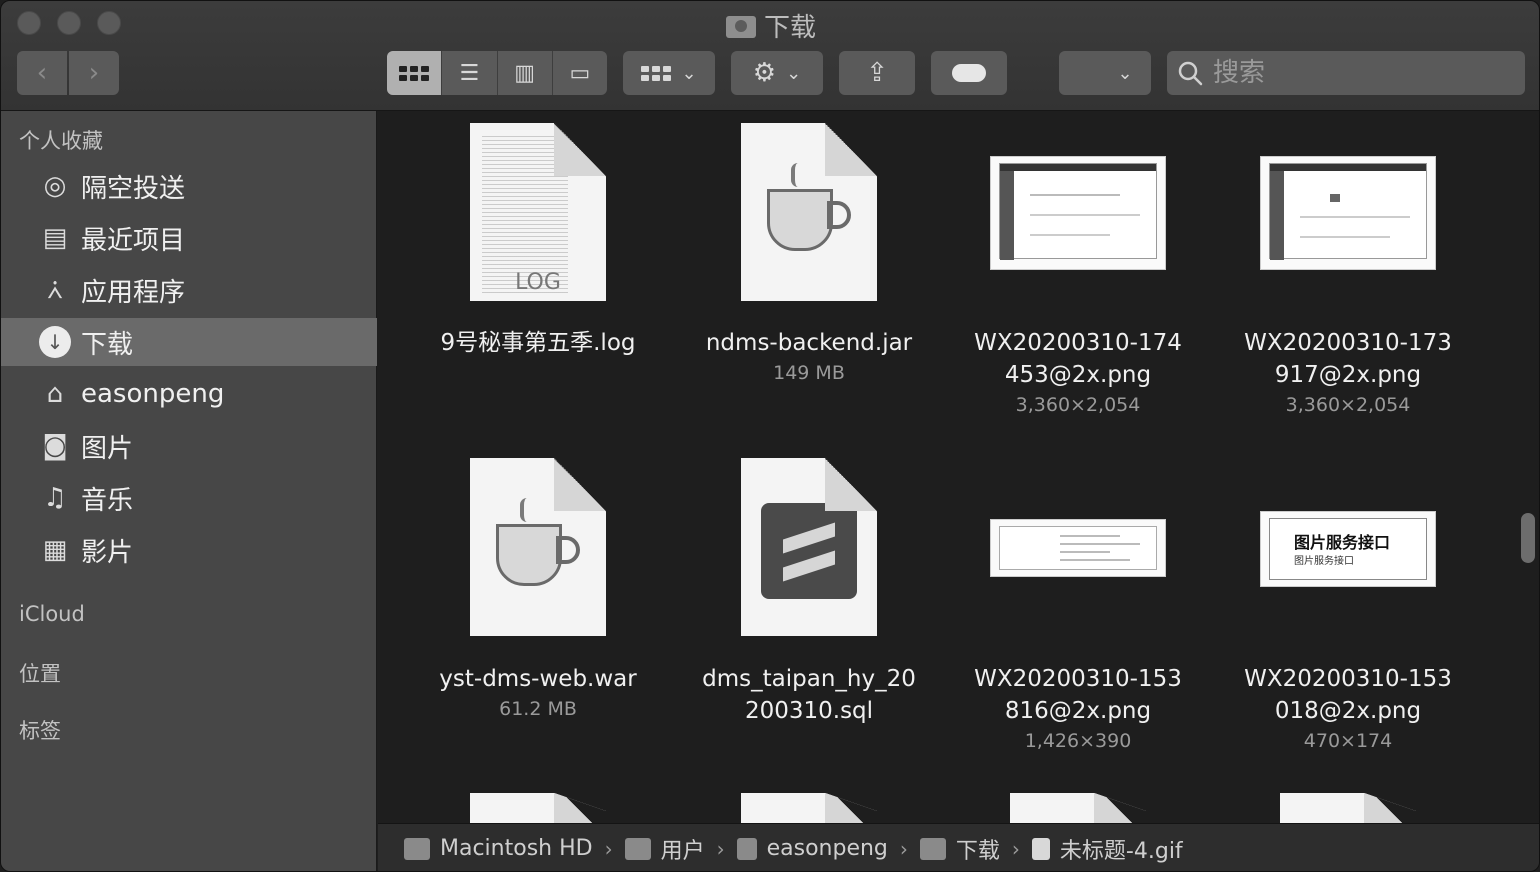 This screenshot has width=1540, height=872. Describe the element at coordinates (1348, 808) in the screenshot. I see `zip-file-icon` at that location.